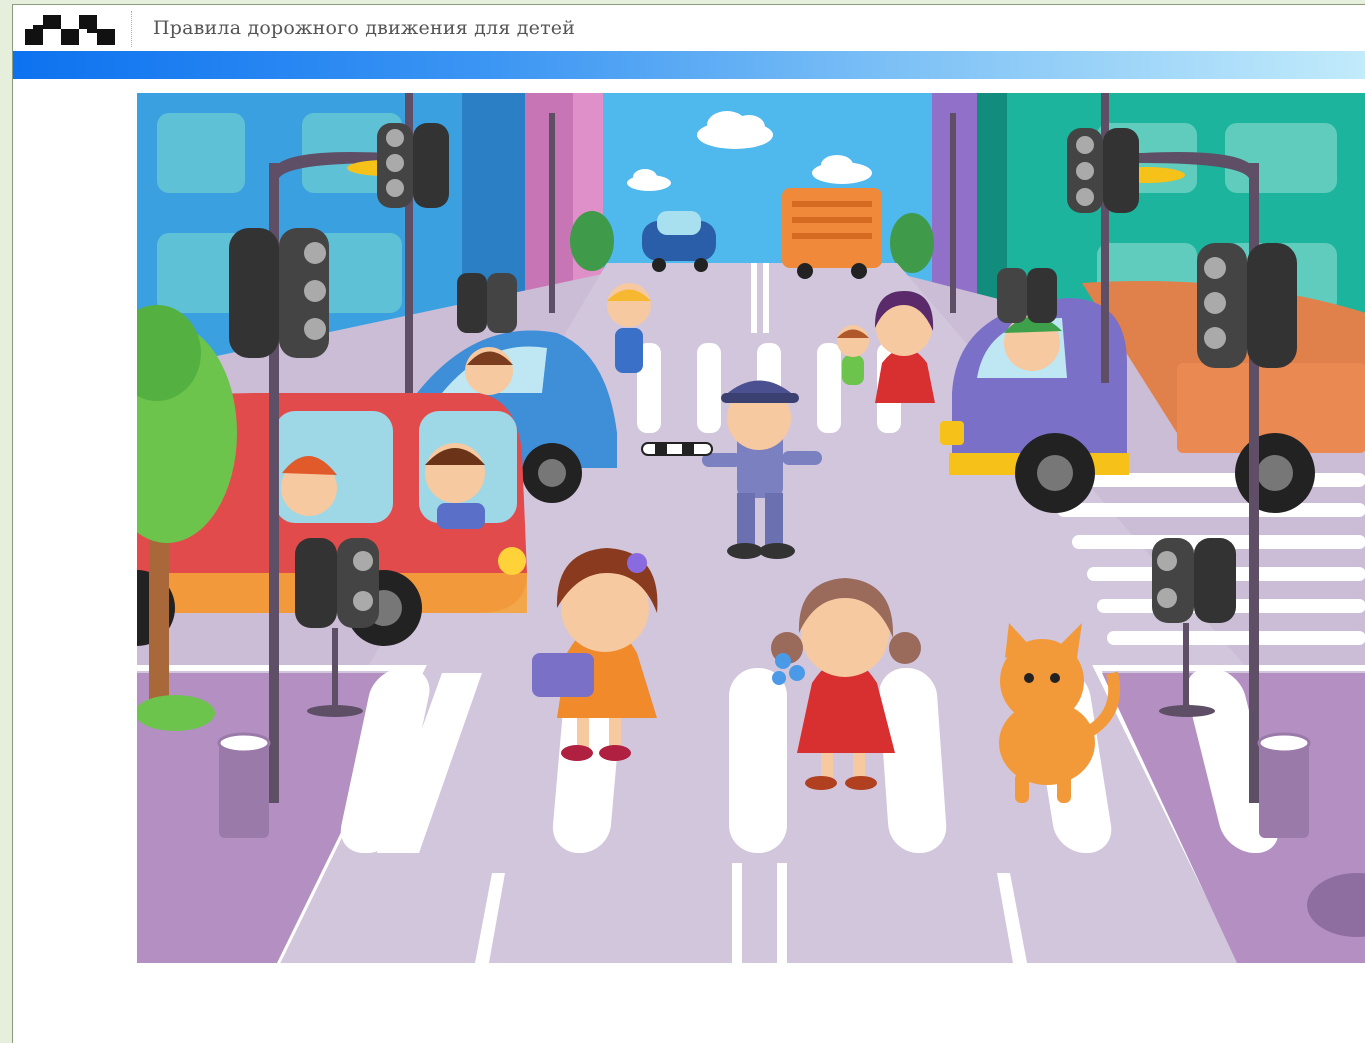  Describe the element at coordinates (70, 30) in the screenshot. I see `checkered-flag-icon` at that location.